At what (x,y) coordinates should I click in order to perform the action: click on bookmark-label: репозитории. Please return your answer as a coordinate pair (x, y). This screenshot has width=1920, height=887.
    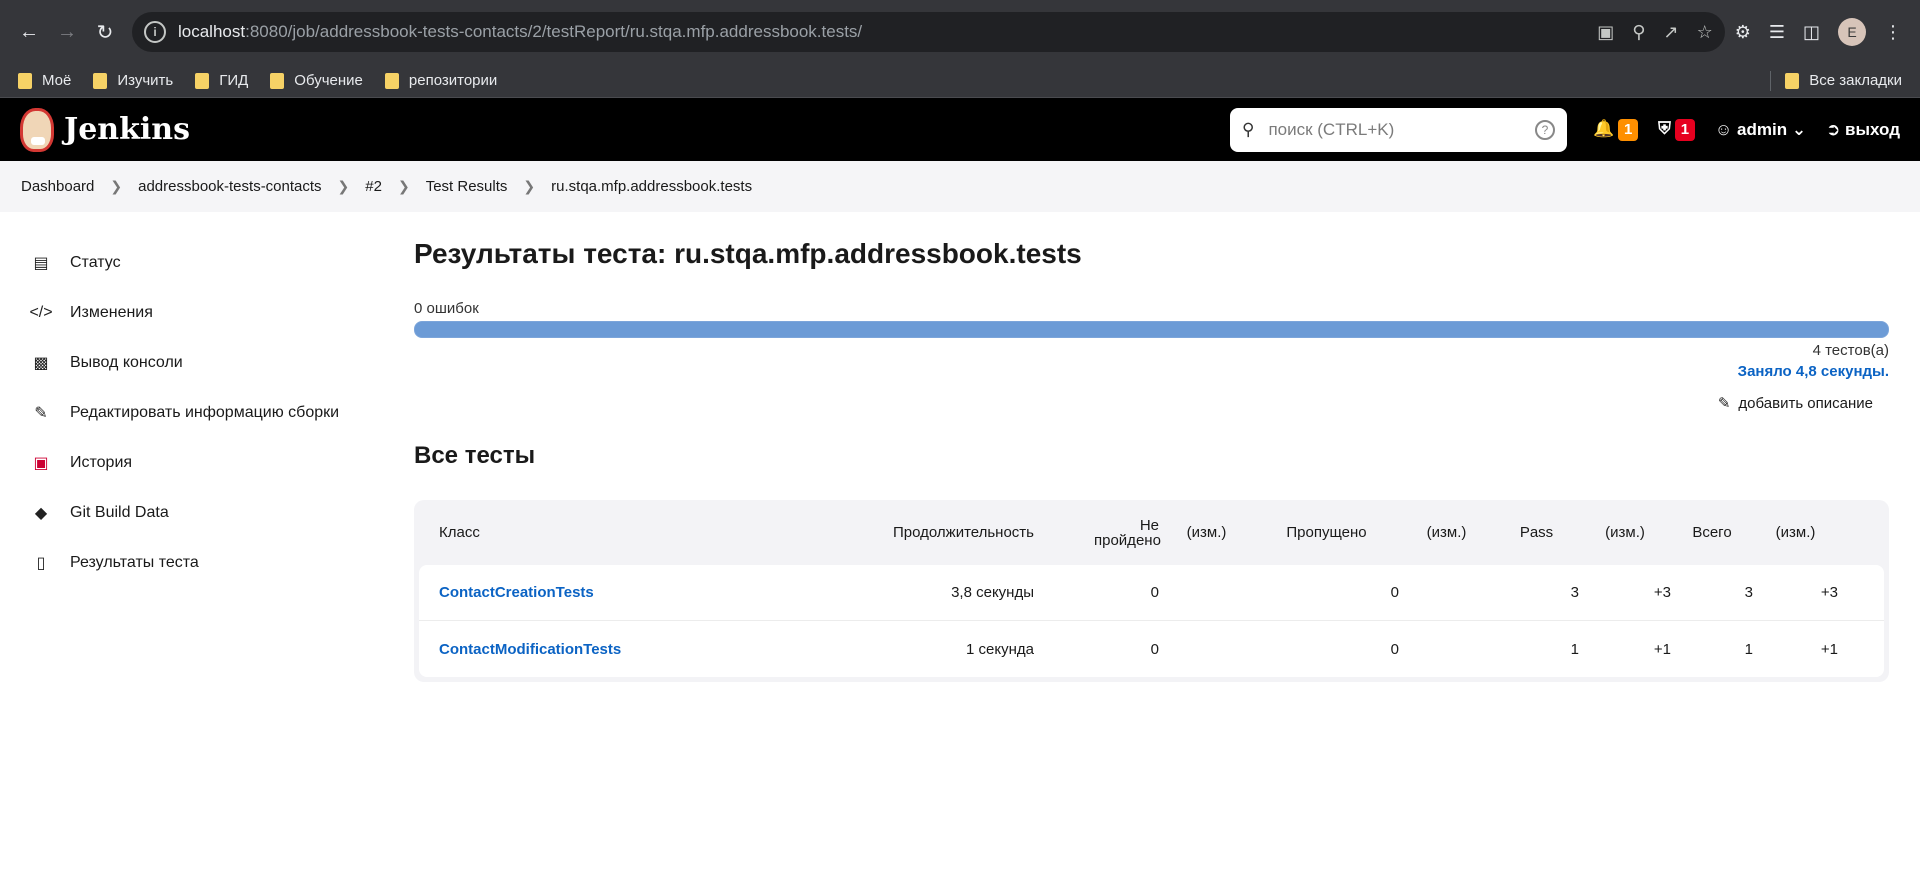
    Looking at the image, I should click on (453, 80).